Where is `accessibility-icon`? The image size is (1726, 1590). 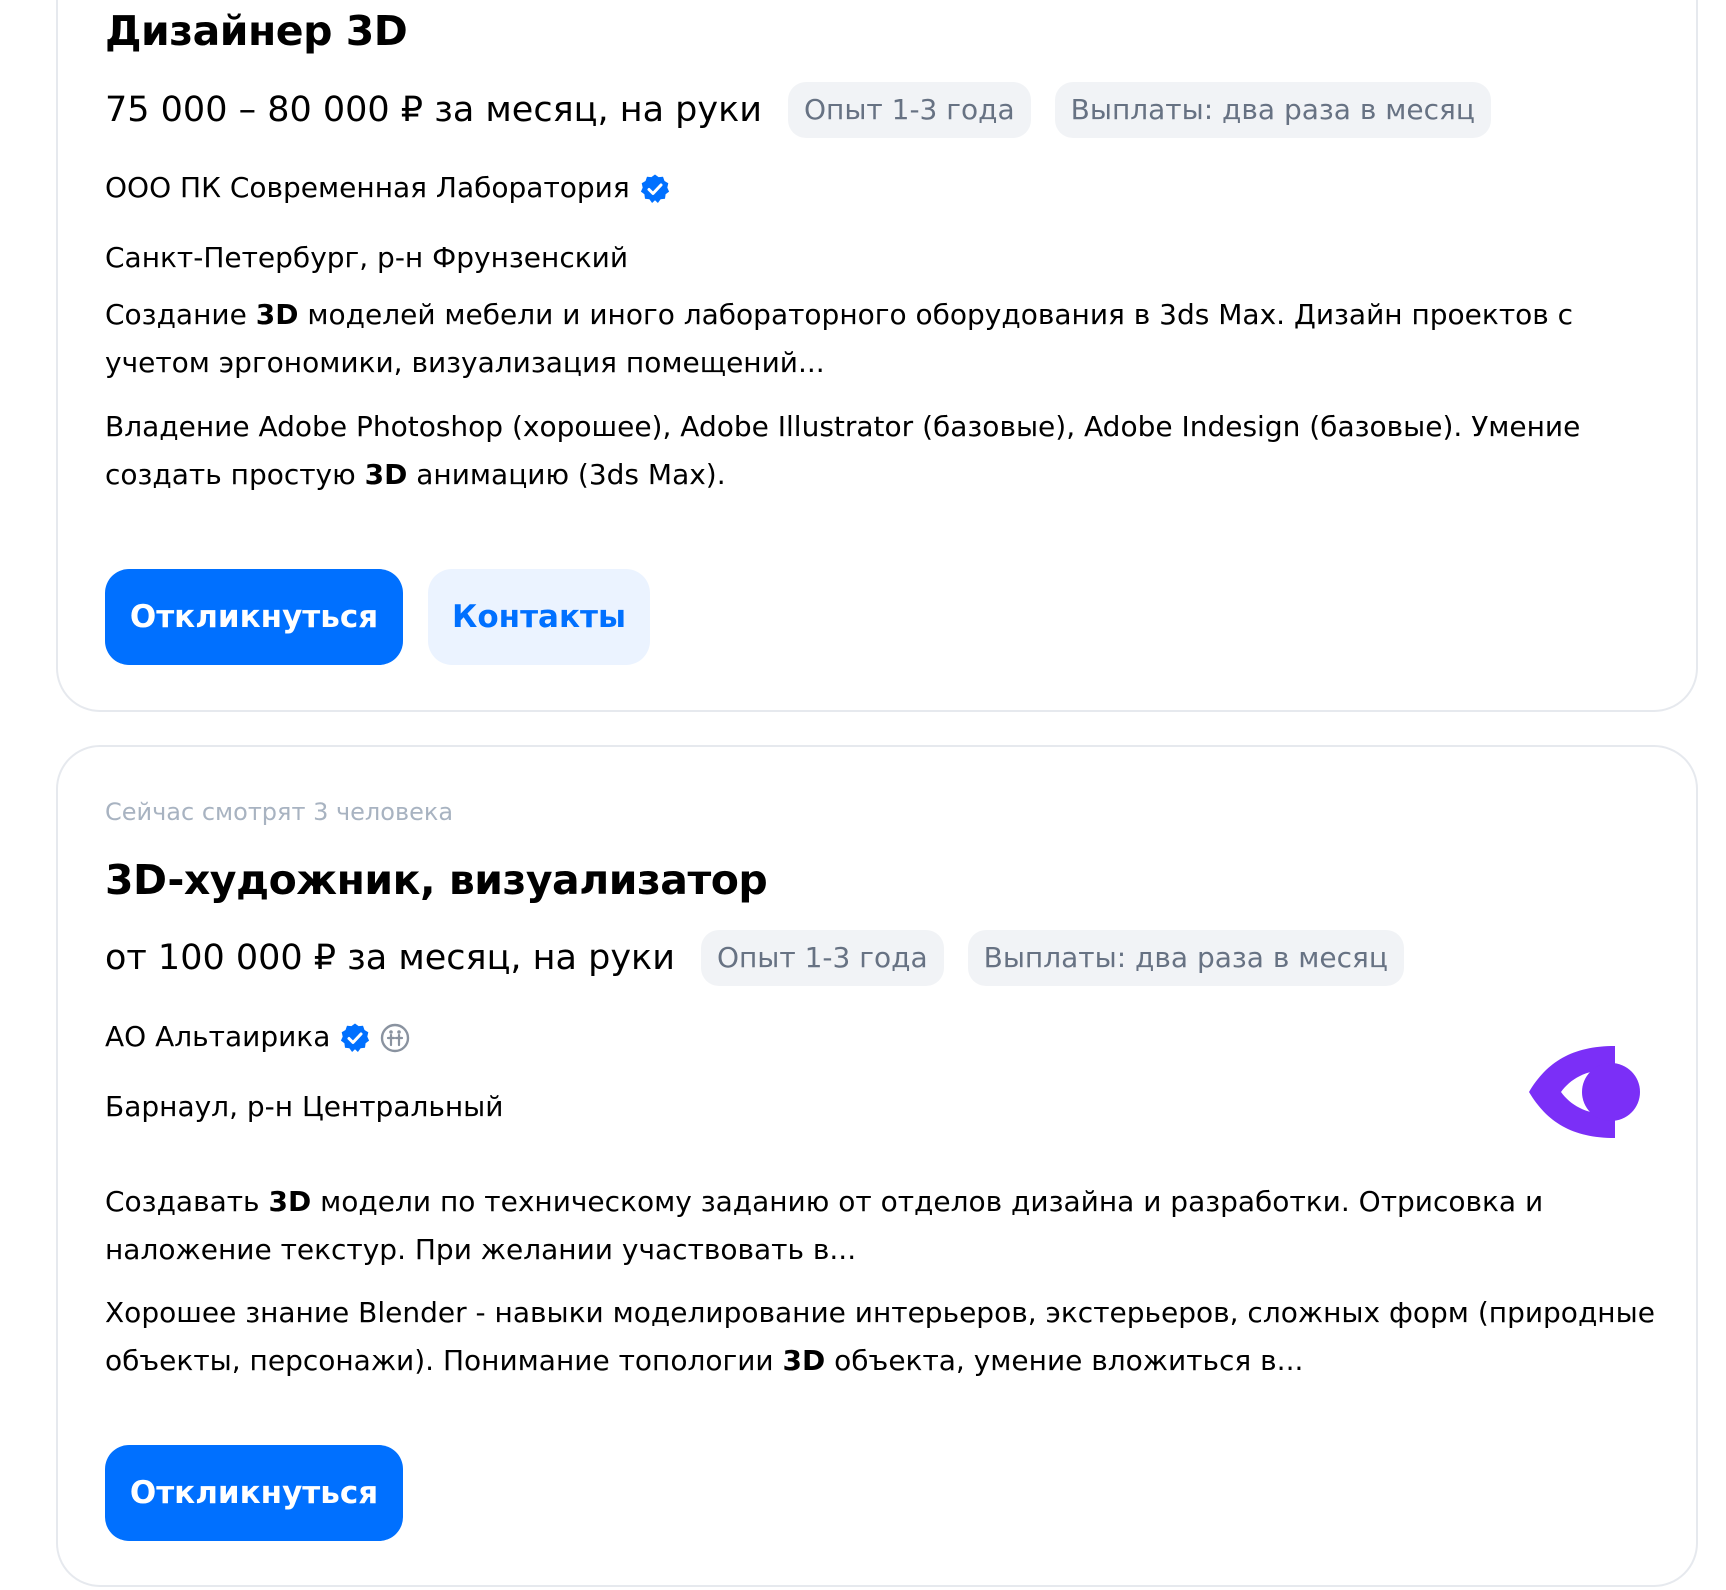 accessibility-icon is located at coordinates (395, 1038).